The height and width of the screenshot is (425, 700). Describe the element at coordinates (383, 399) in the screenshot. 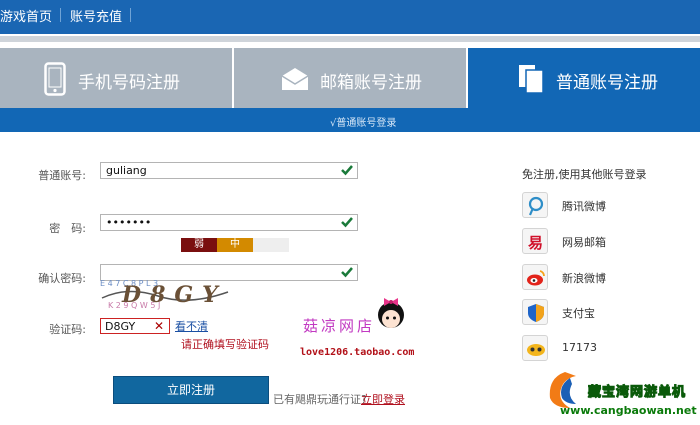

I see `login-link: 立即登录` at that location.